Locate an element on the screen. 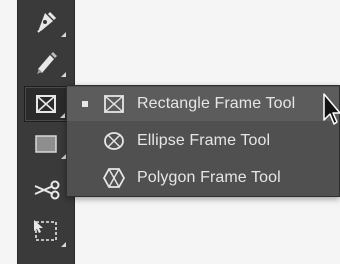 The image size is (340, 264). menu-item-label: Polygon Frame Tool is located at coordinates (209, 177).